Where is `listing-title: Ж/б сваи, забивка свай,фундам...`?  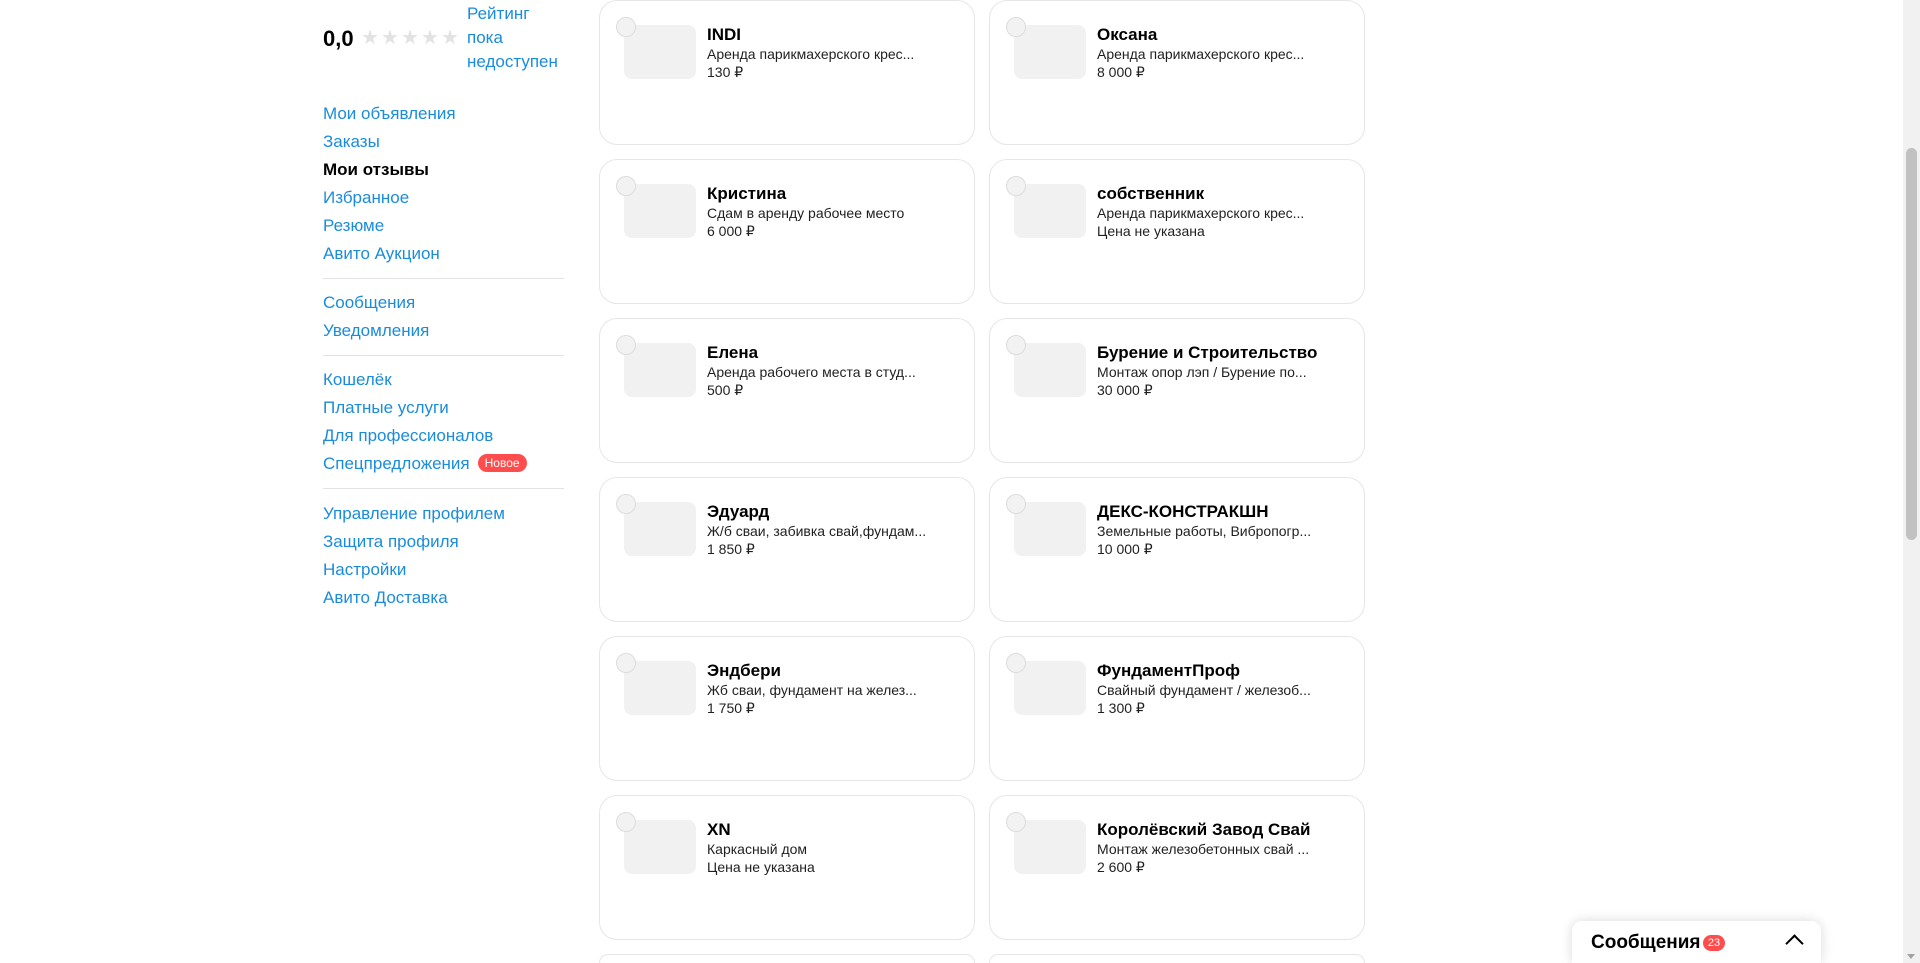
listing-title: Ж/б сваи, забивка свай,фундам... is located at coordinates (817, 531).